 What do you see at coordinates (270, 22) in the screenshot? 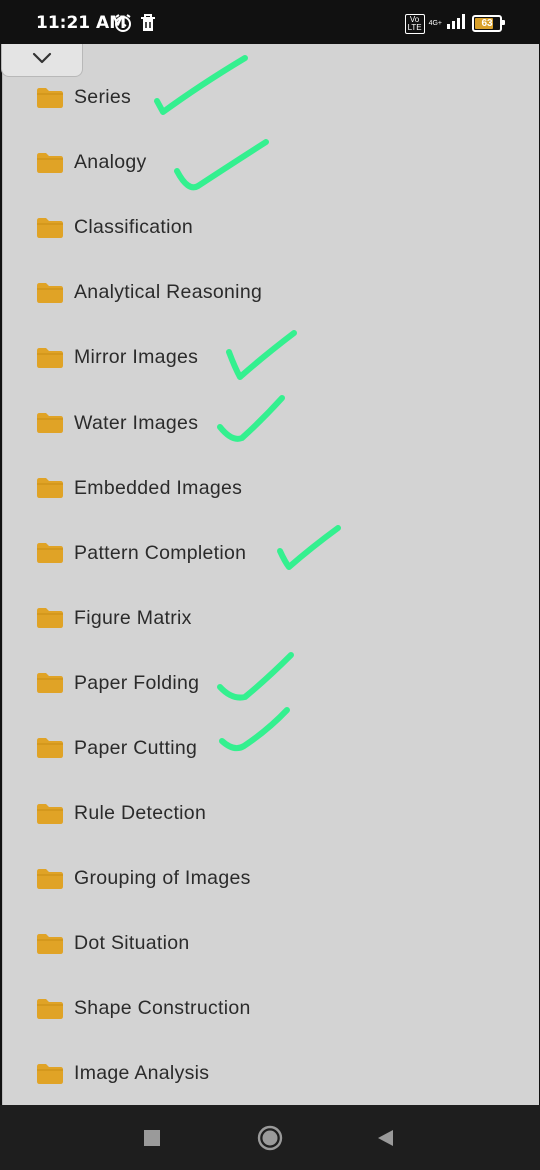
I see `status-bar: 11:21 AM Vo LTE 4G+ 63` at bounding box center [270, 22].